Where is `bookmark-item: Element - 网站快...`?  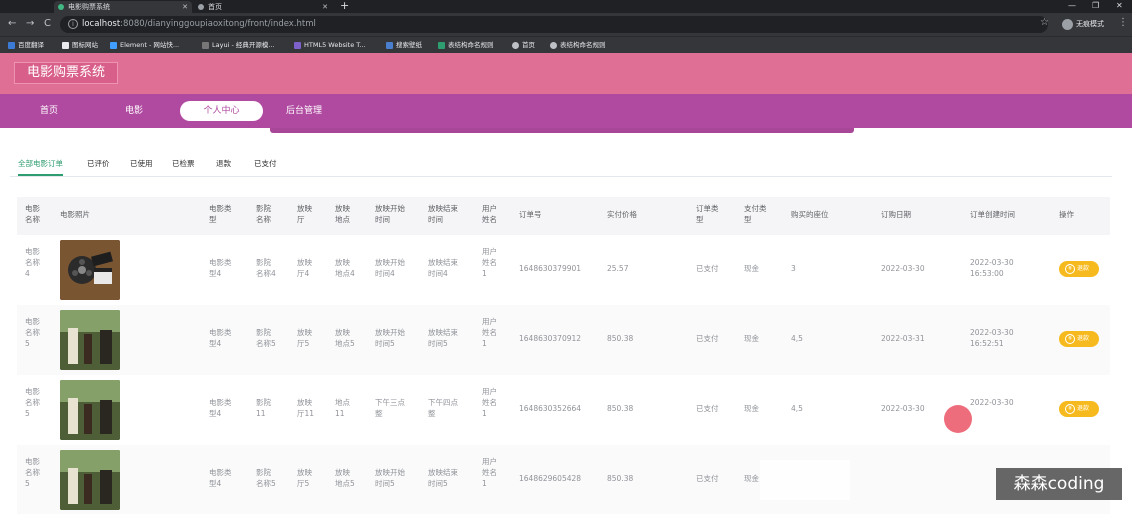 bookmark-item: Element - 网站快... is located at coordinates (144, 45).